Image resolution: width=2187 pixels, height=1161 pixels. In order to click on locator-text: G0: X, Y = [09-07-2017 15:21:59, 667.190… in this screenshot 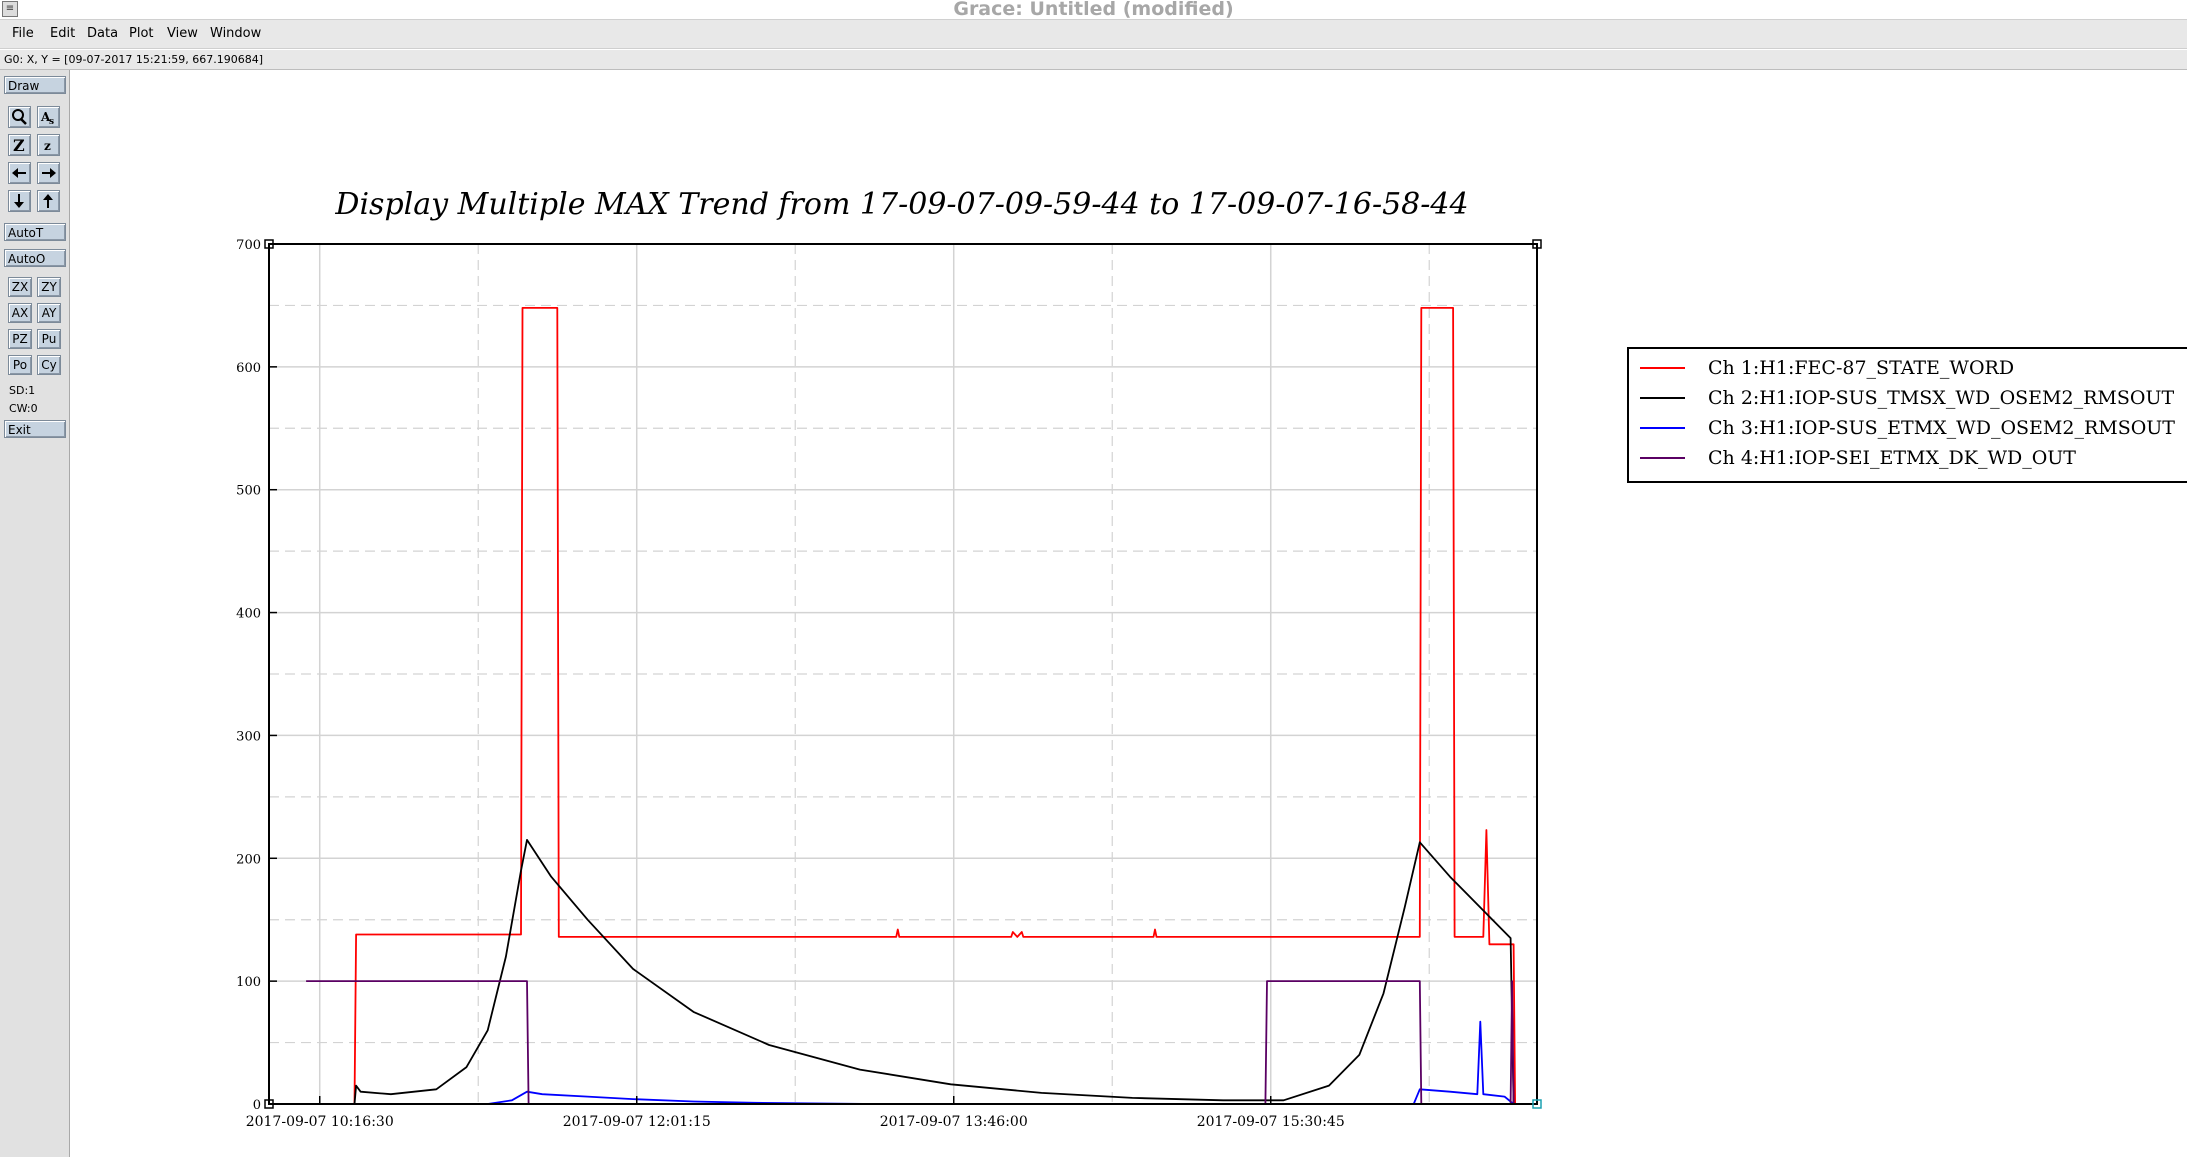, I will do `click(134, 59)`.